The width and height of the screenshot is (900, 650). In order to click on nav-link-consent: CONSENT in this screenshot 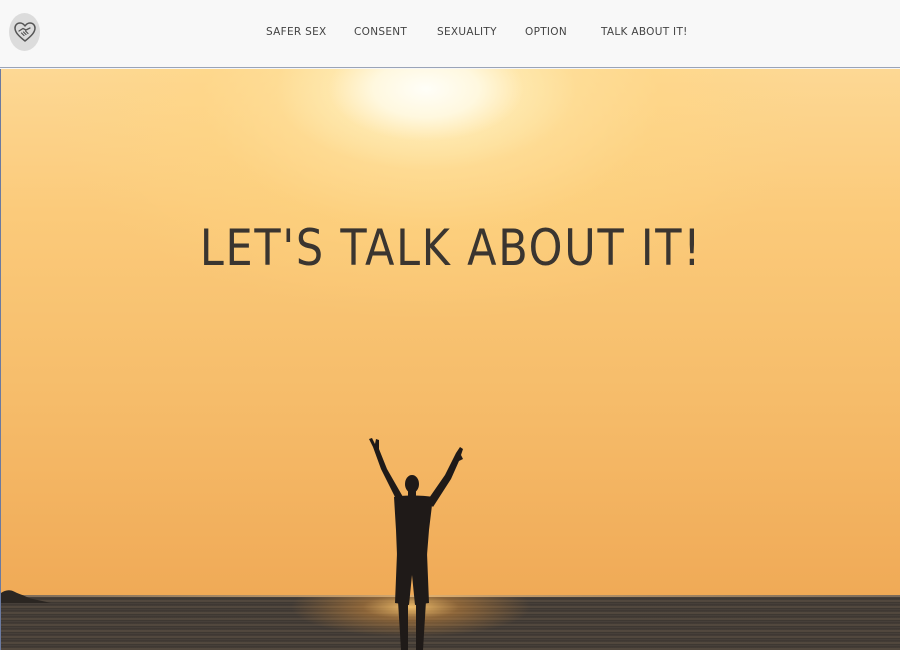, I will do `click(380, 32)`.